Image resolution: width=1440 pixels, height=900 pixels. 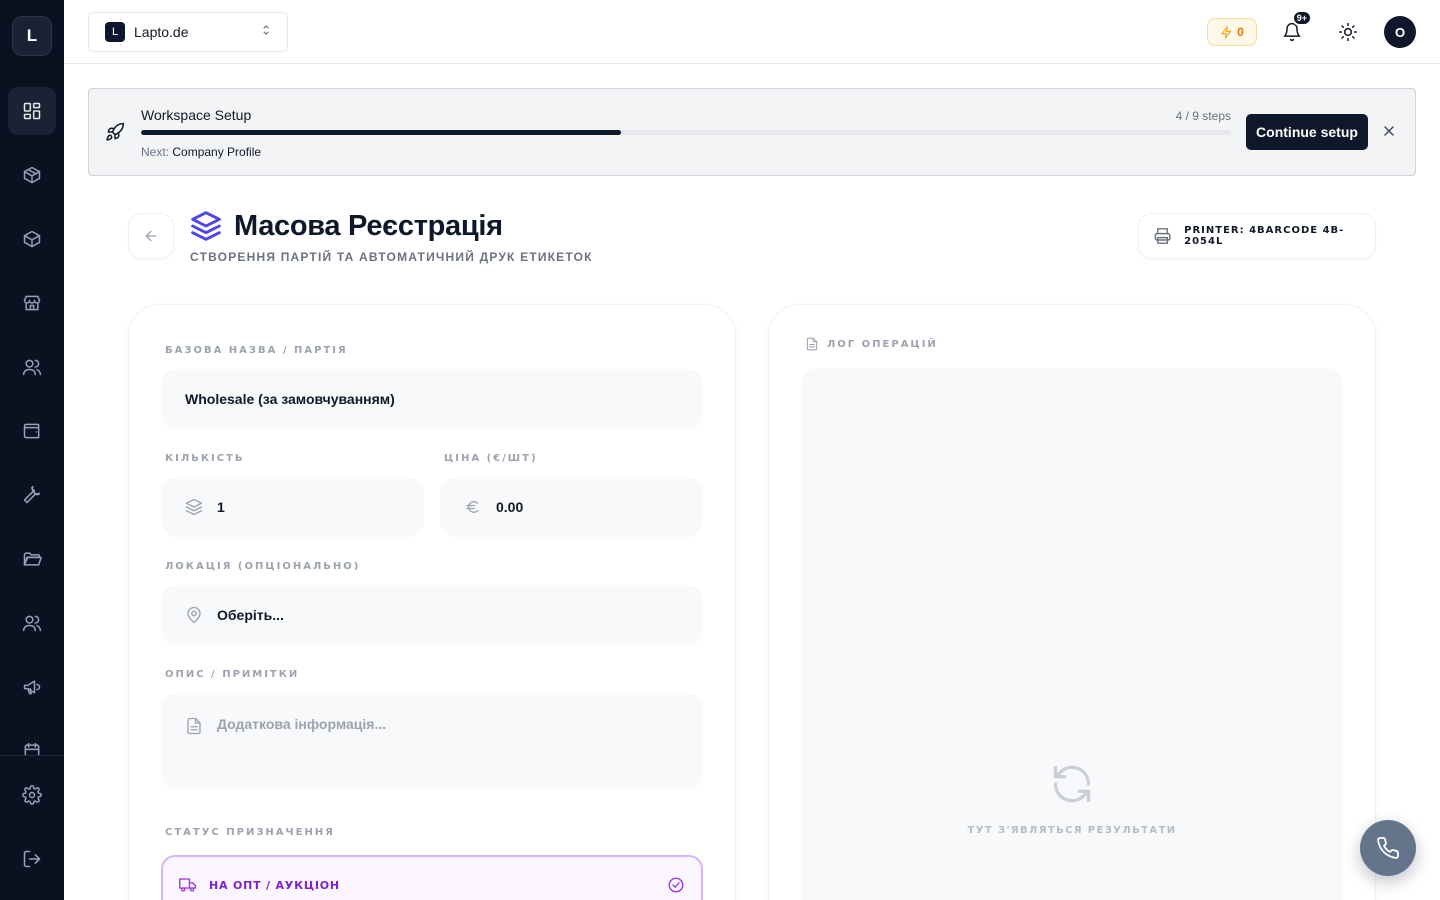 I want to click on sidebar-item-store, so click(x=32, y=303).